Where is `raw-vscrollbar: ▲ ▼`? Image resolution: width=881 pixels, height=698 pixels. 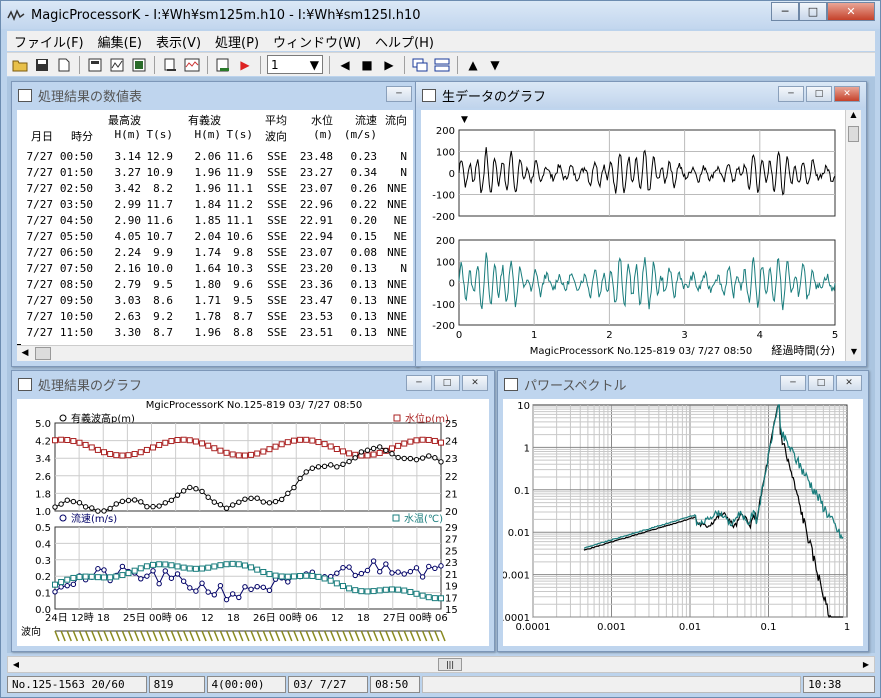 raw-vscrollbar: ▲ ▼ is located at coordinates (853, 235).